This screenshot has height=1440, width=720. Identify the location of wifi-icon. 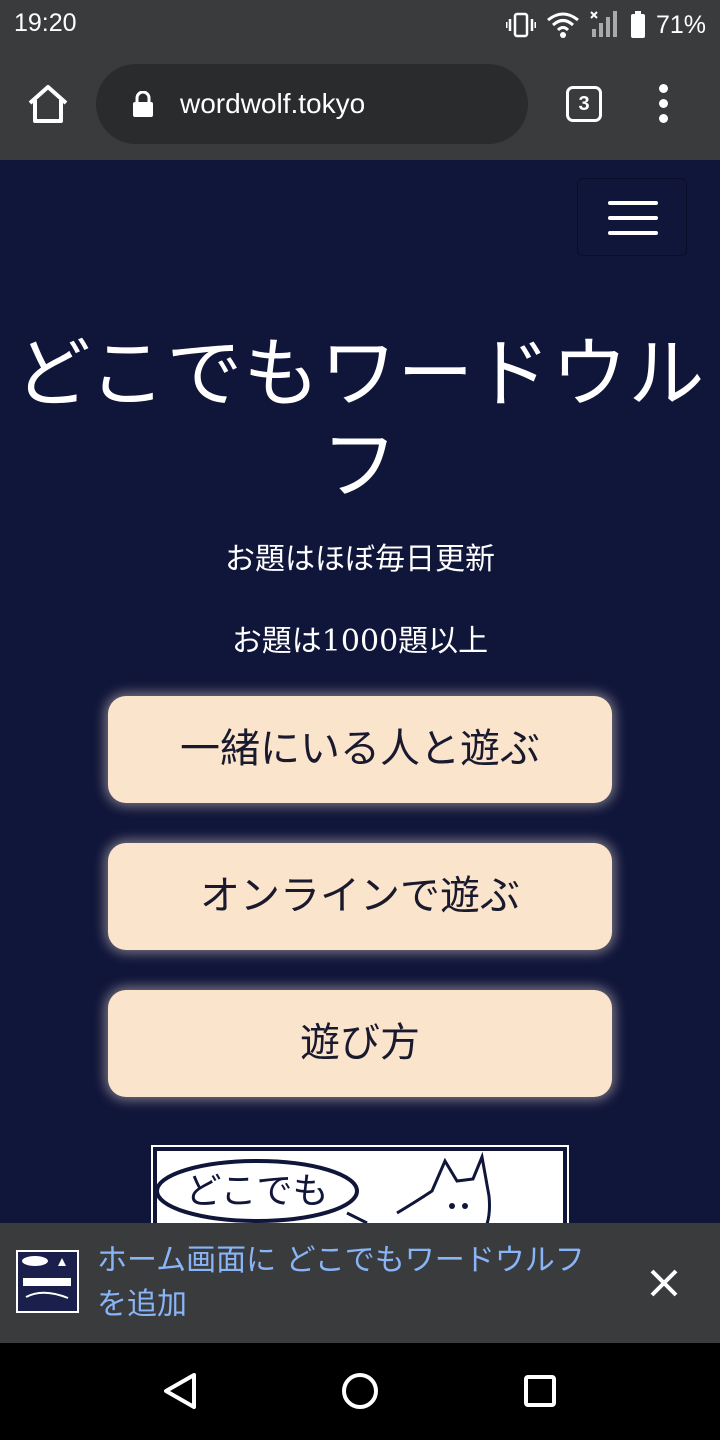
(563, 25).